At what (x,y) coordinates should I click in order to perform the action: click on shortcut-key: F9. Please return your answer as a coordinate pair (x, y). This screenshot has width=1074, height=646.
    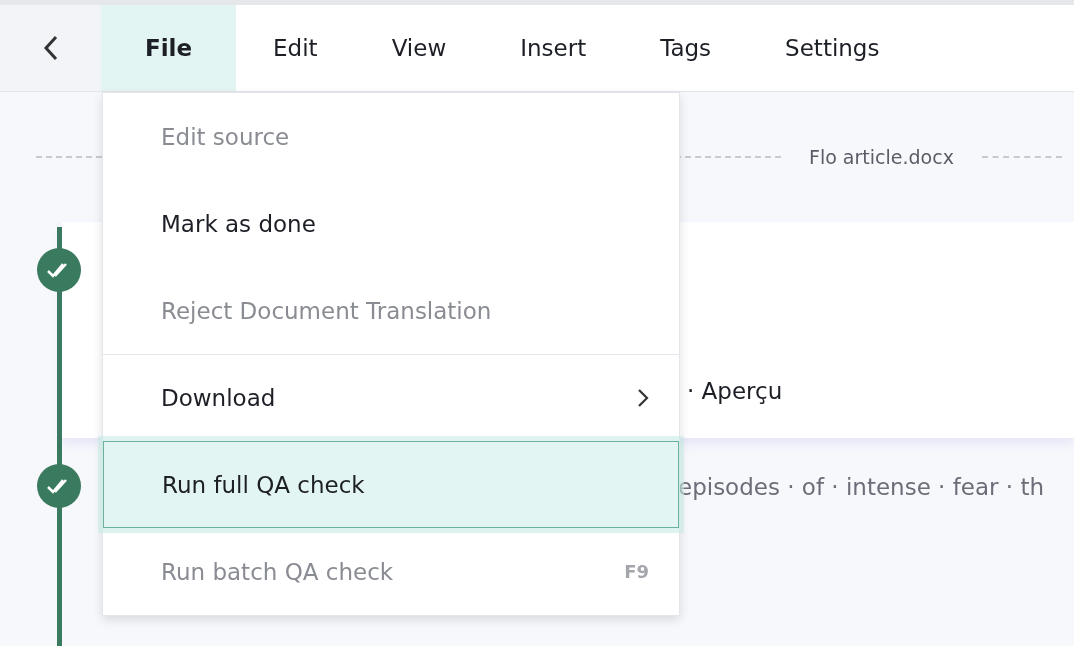
    Looking at the image, I should click on (636, 571).